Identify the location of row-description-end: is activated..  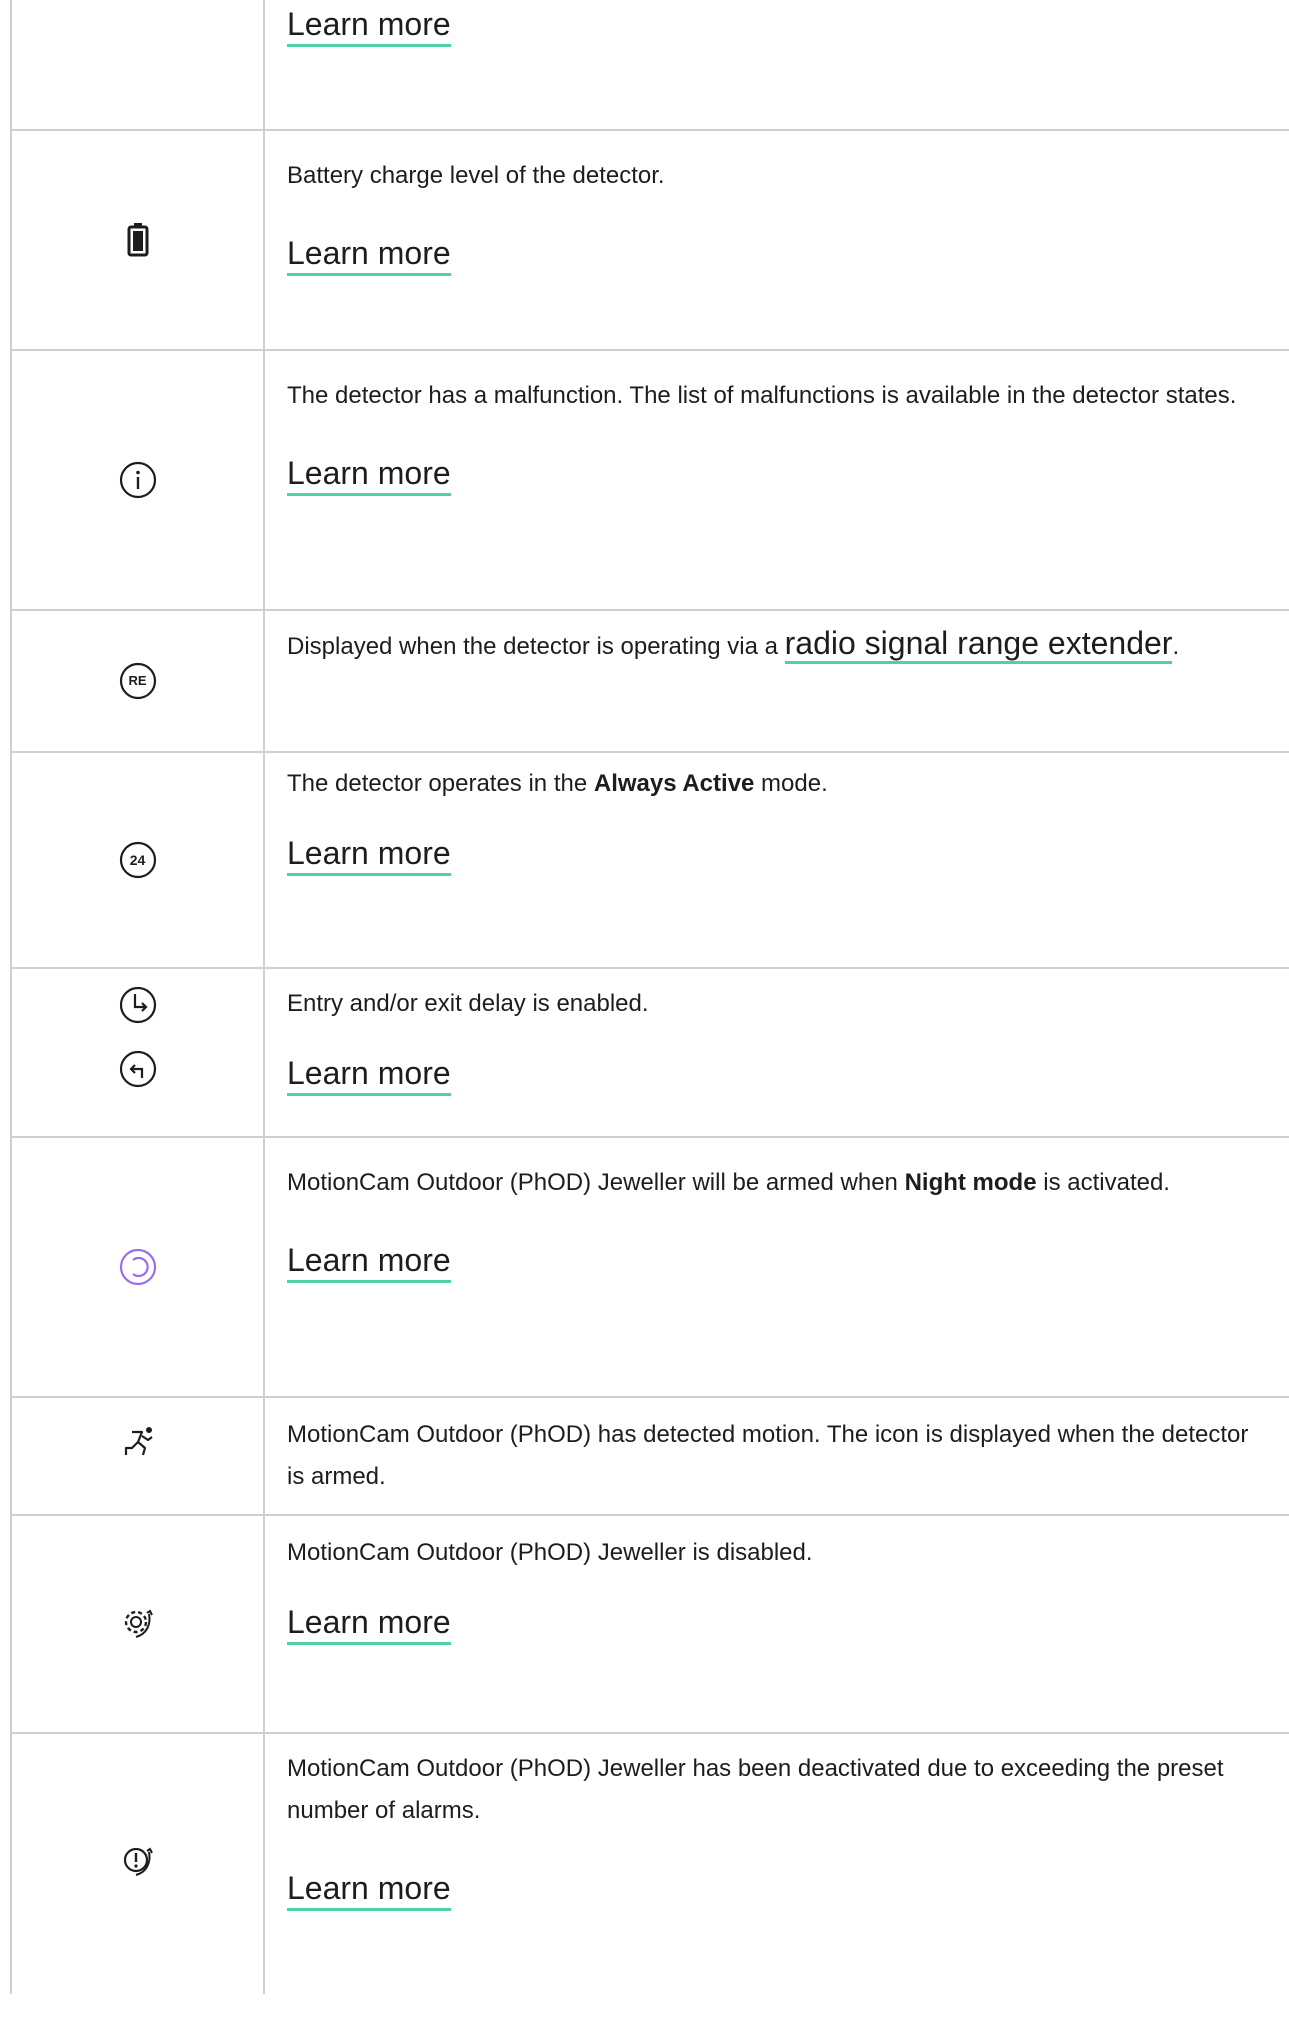
(1103, 1182).